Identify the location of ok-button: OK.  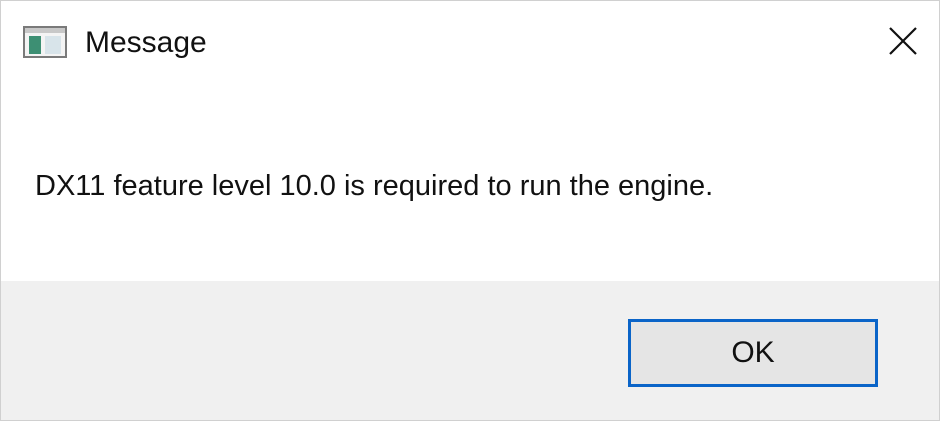
(753, 353).